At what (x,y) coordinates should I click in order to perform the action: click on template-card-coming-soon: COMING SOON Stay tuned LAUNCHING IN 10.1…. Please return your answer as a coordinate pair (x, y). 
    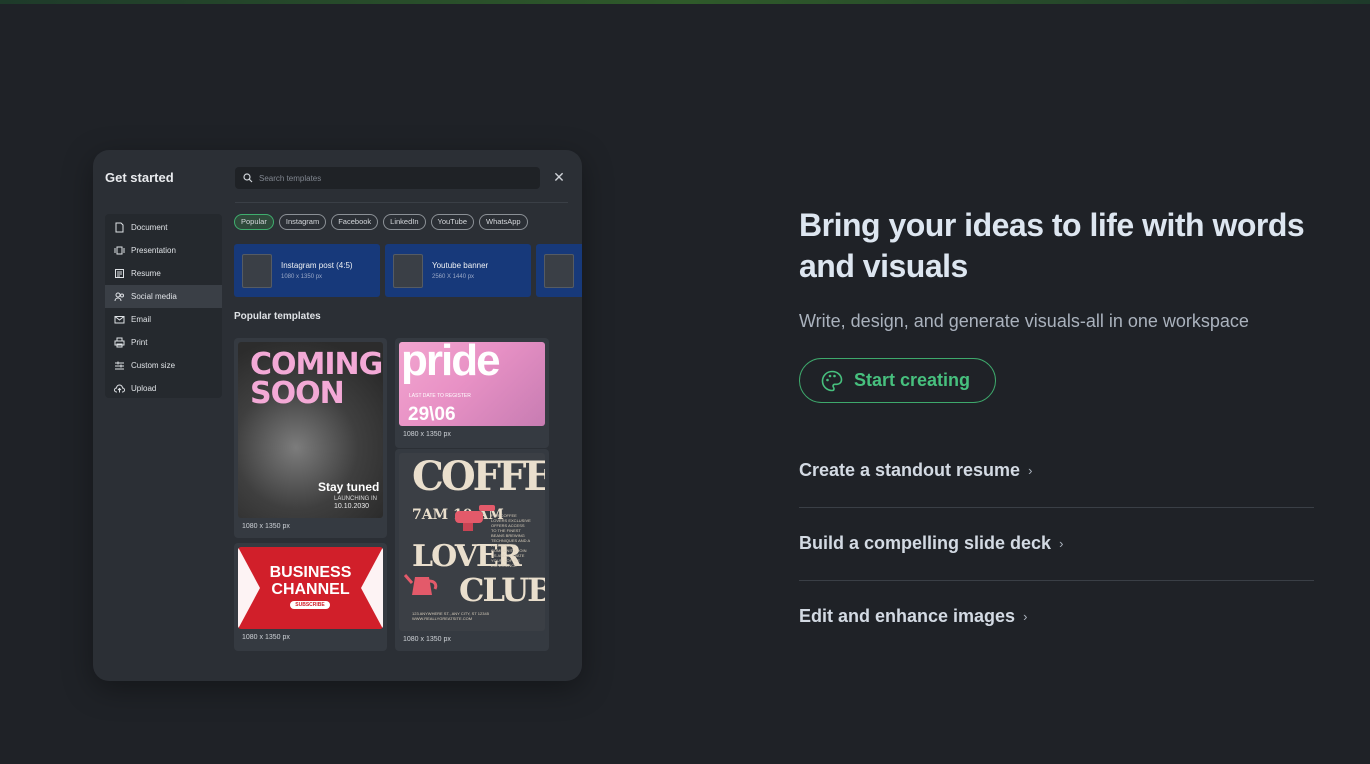
    Looking at the image, I should click on (310, 438).